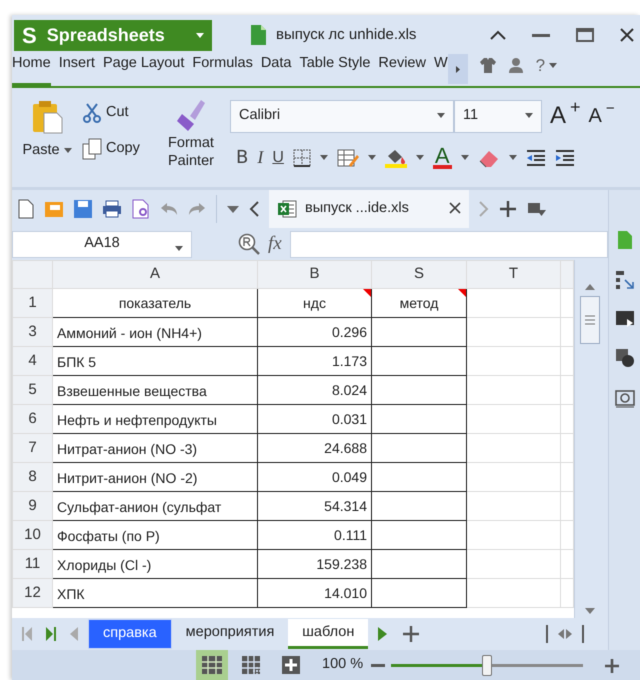  I want to click on maximize-icon, so click(585, 35).